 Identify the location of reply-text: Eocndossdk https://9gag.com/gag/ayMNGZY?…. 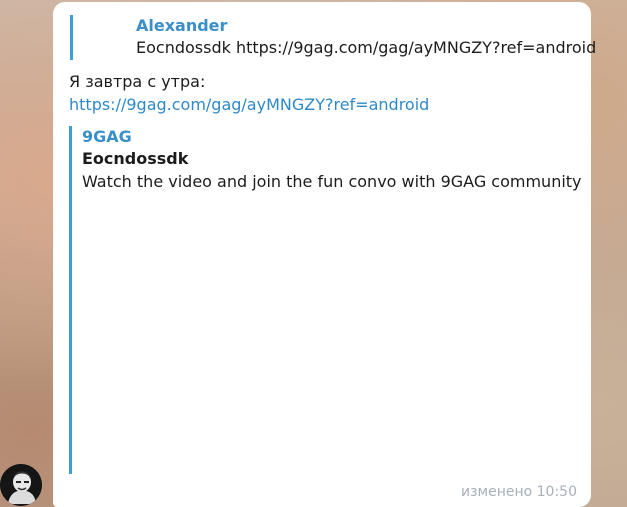
(366, 47).